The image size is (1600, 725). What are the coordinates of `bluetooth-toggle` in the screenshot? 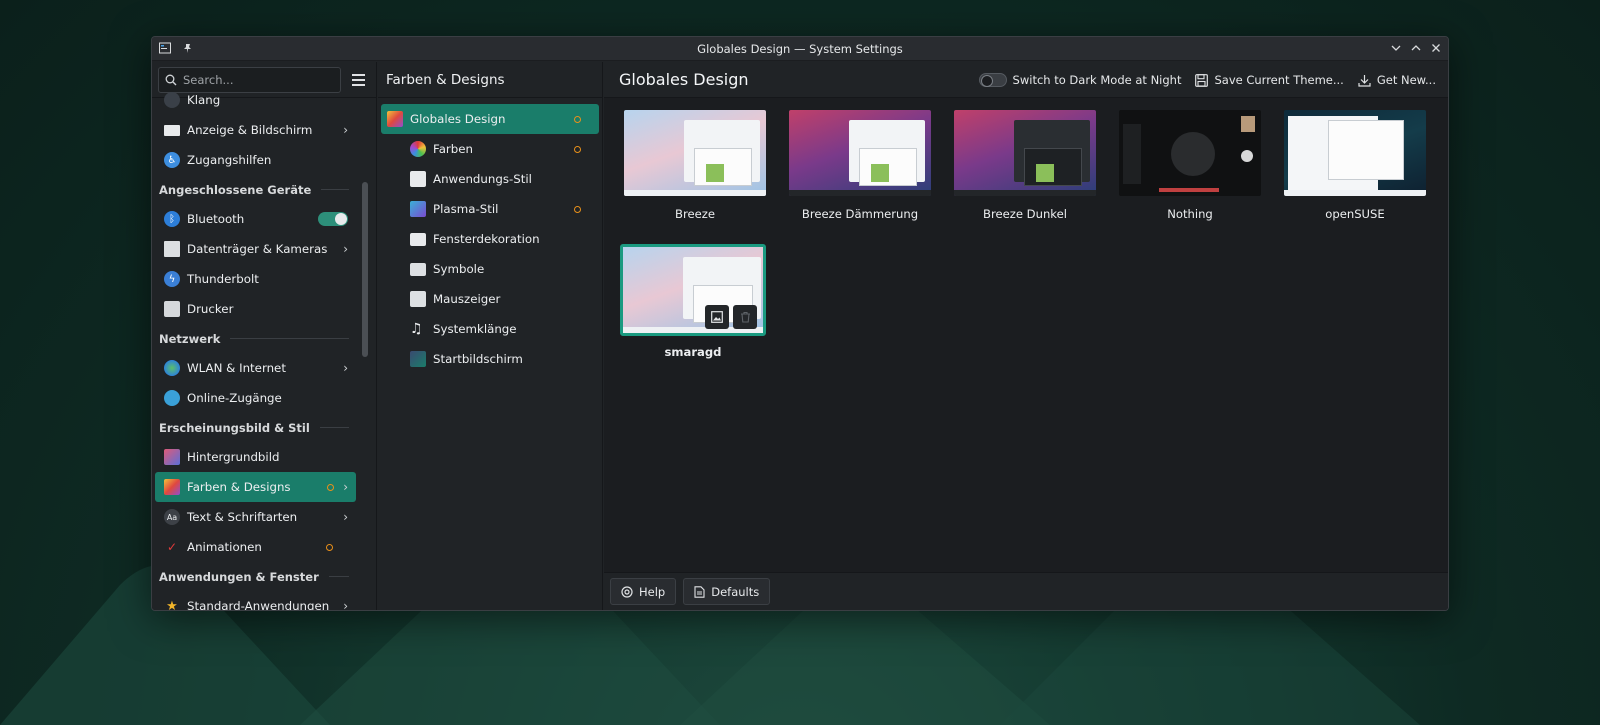 It's located at (333, 219).